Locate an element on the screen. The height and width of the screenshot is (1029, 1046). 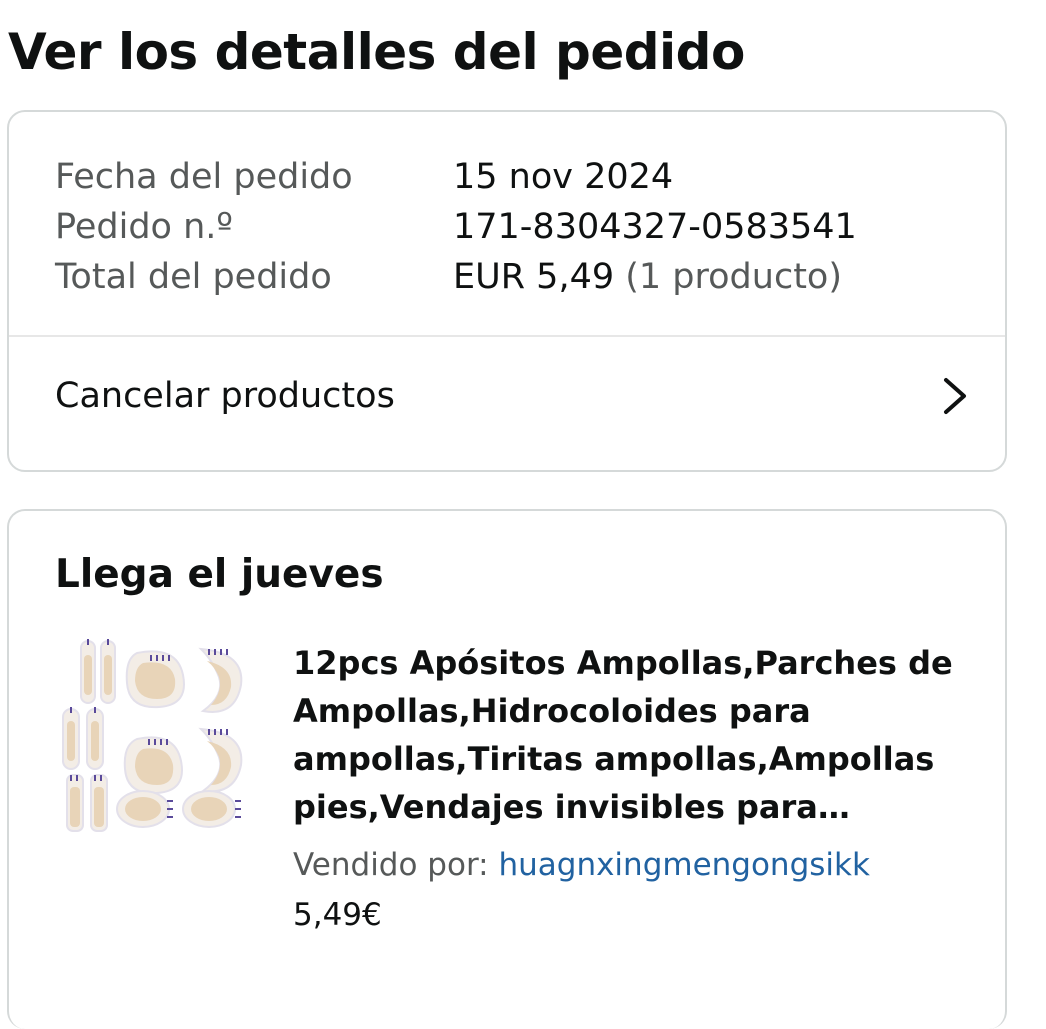
seller-label: Vendido por: is located at coordinates (391, 865).